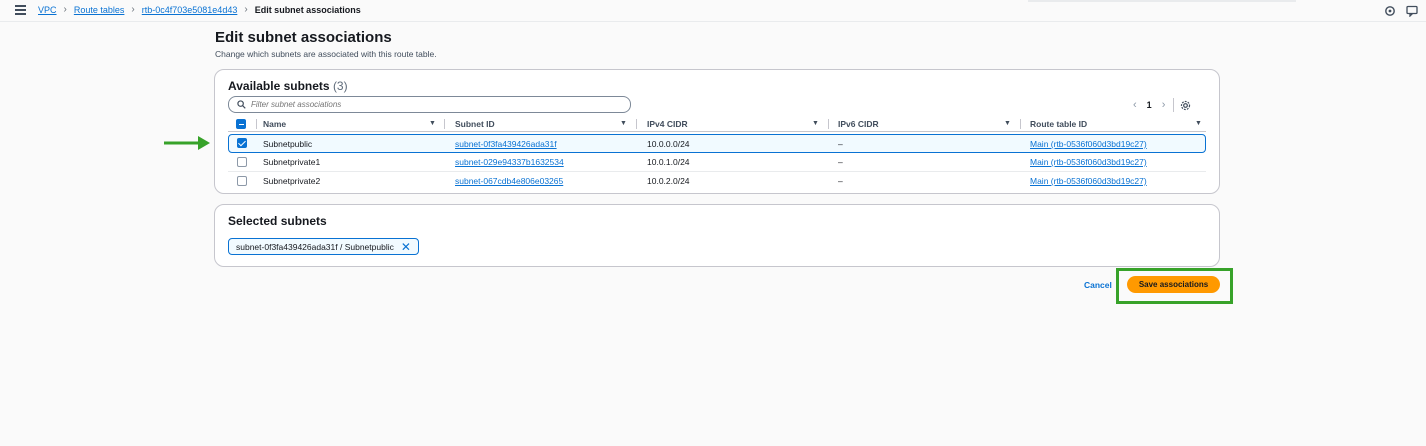 The height and width of the screenshot is (446, 1426). Describe the element at coordinates (858, 124) in the screenshot. I see `column-header-ipv6-cidr: IPv6 CIDR` at that location.